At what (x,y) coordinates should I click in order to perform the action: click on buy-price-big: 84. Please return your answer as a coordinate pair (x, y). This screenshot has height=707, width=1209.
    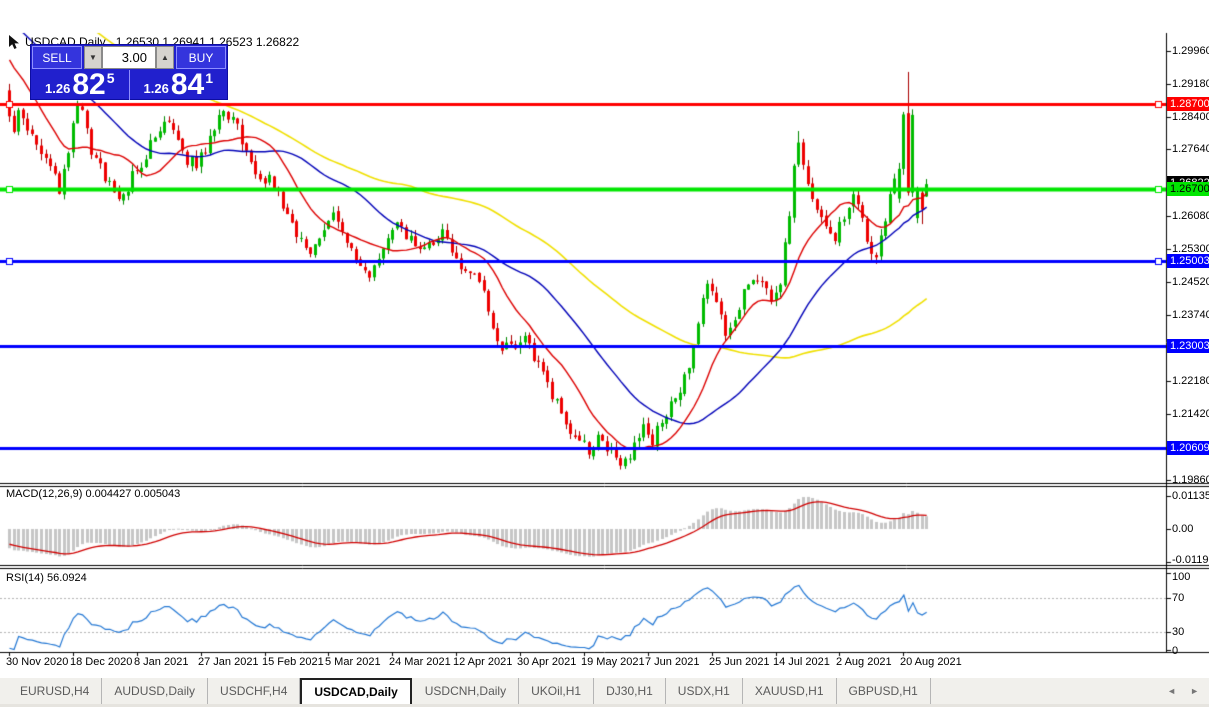
    Looking at the image, I should click on (187, 84).